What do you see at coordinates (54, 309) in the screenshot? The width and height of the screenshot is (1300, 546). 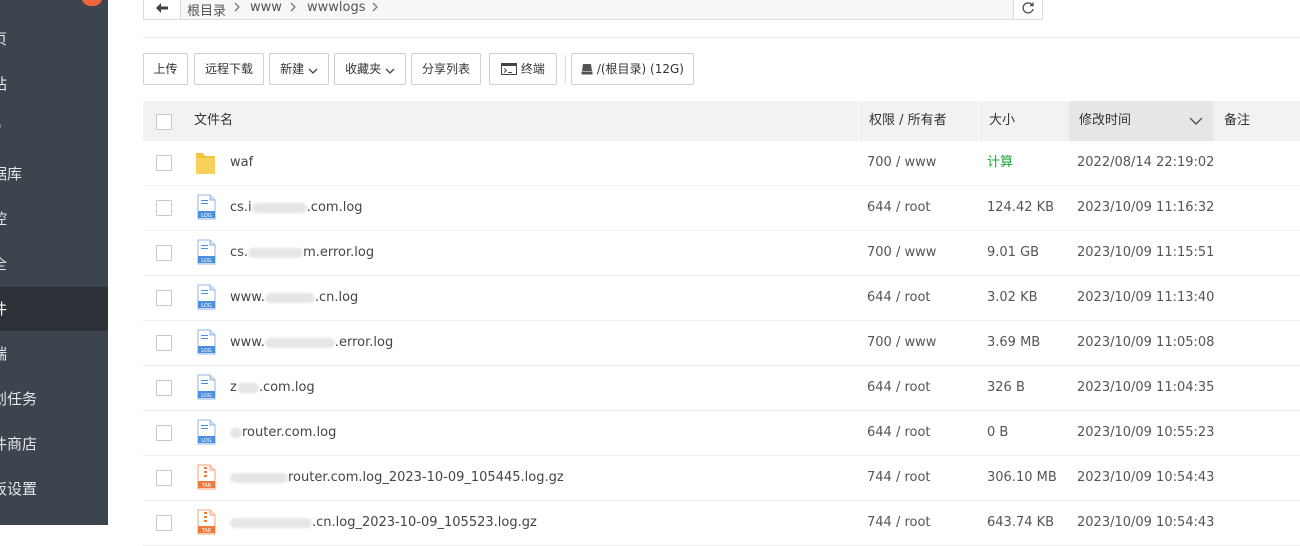 I see `sidebar-item-files: 件` at bounding box center [54, 309].